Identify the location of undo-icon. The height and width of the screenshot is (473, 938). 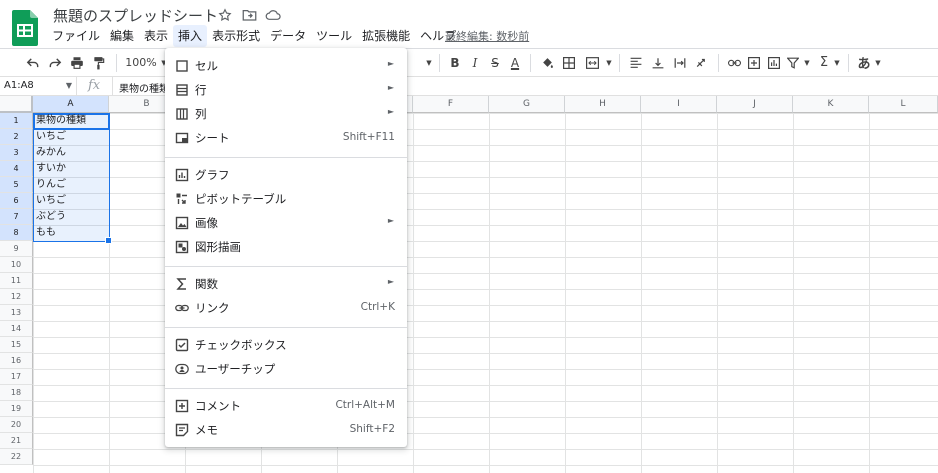
(33, 63).